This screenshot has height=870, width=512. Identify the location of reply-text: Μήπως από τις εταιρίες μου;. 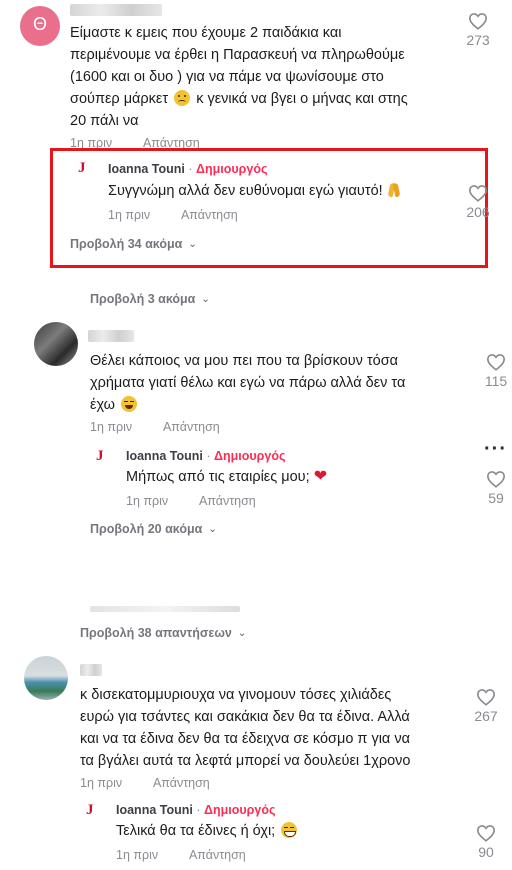
(218, 477).